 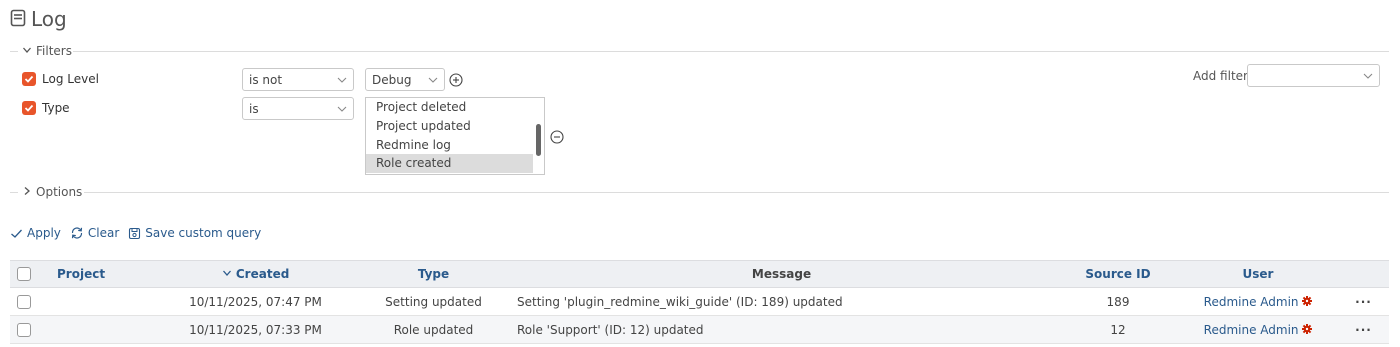 I want to click on apply-button: Apply, so click(x=35, y=233).